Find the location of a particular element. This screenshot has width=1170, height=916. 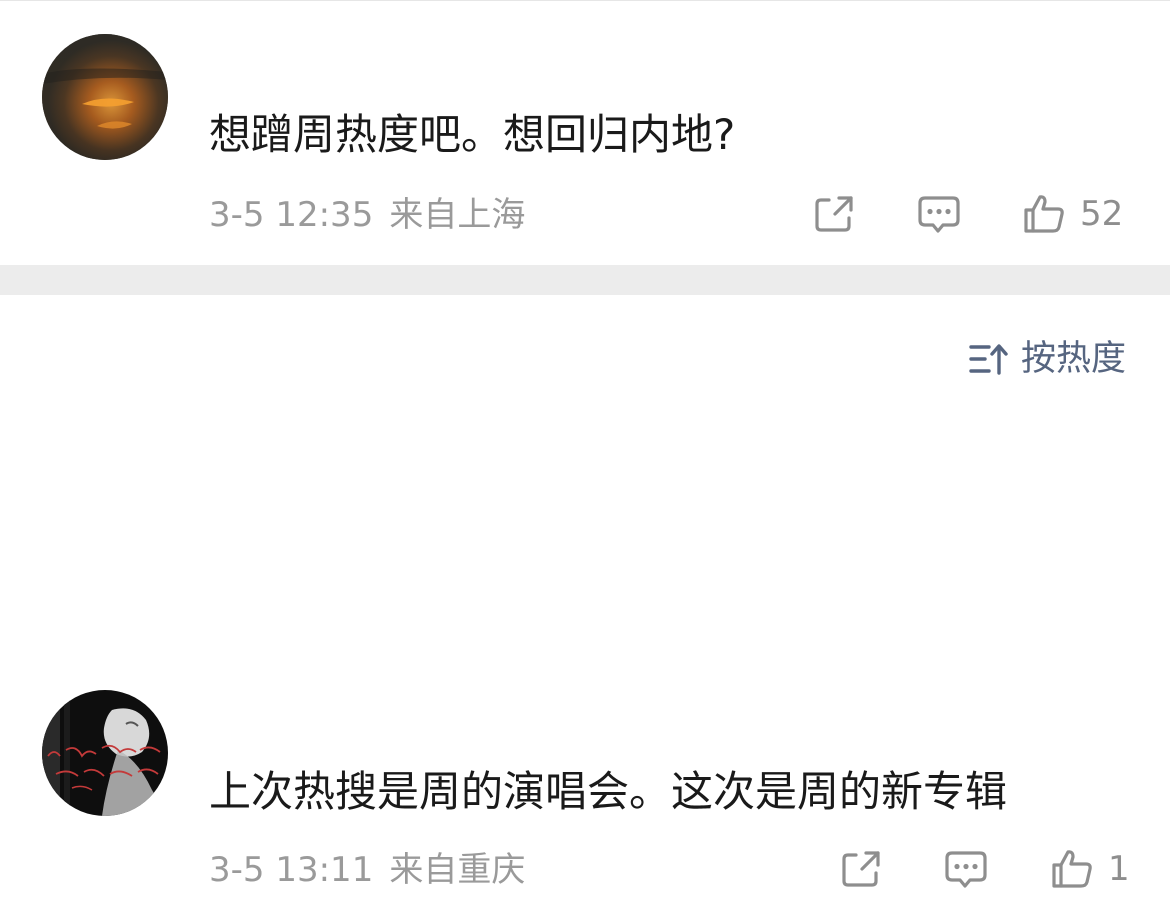

like-button: 52 is located at coordinates (1072, 214).